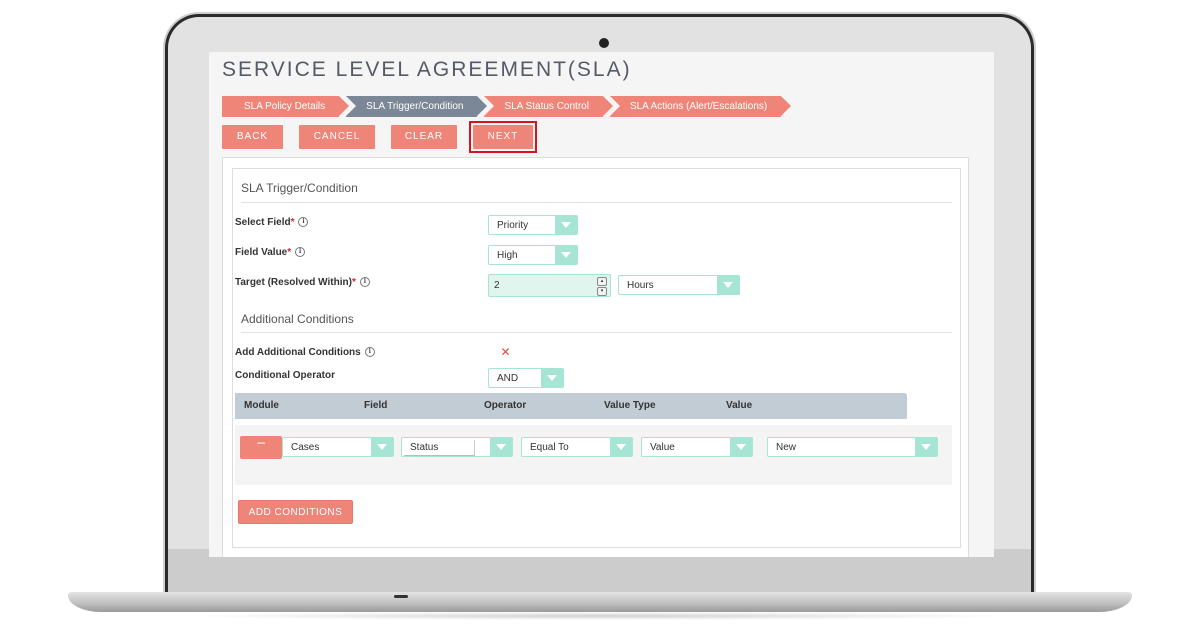  Describe the element at coordinates (295, 512) in the screenshot. I see `add-conditions-button: ADD CONDITIONS` at that location.